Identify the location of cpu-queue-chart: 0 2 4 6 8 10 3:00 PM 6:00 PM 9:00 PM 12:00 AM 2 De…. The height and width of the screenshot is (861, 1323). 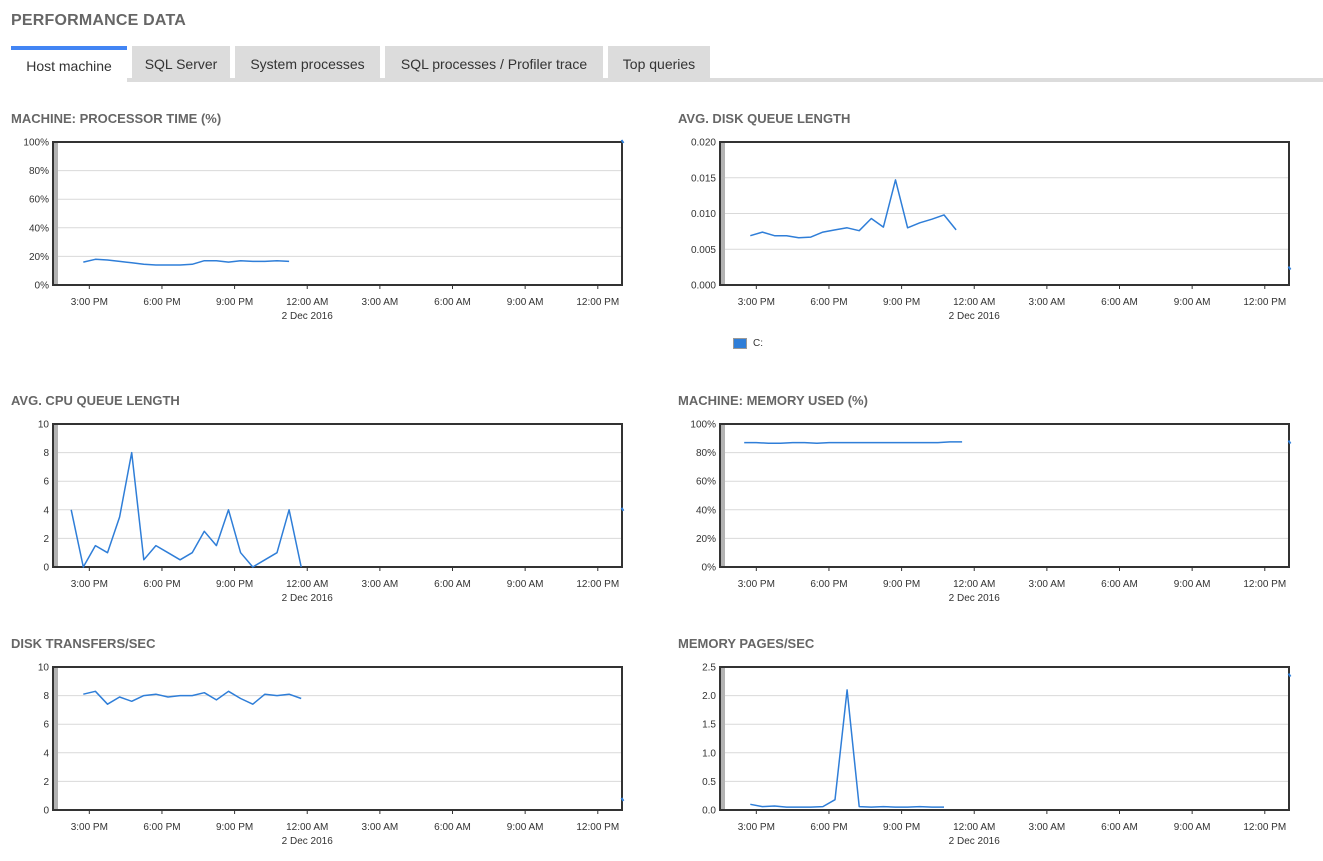
(331, 512).